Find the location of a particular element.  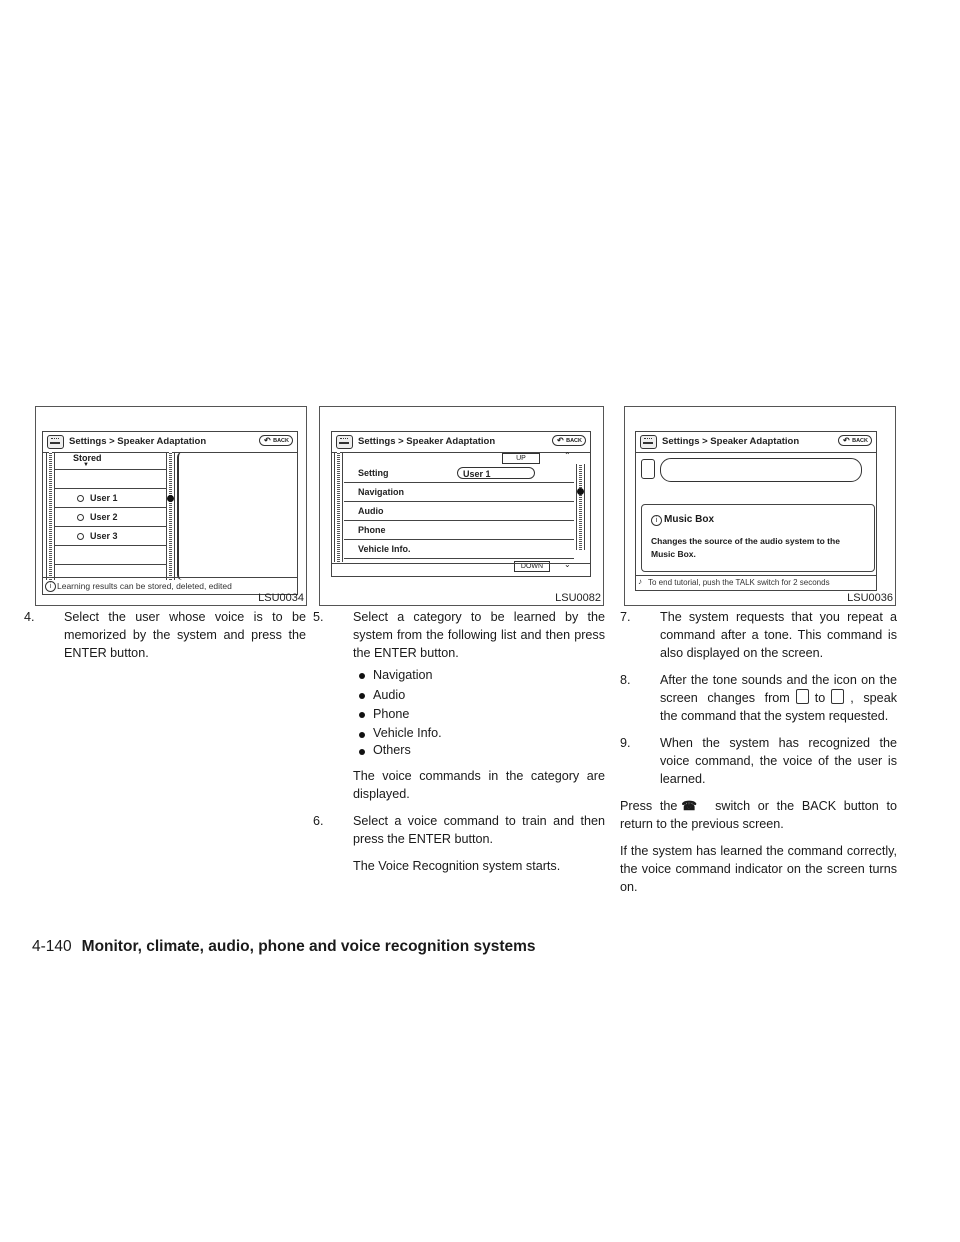

item-label: User 1 is located at coordinates (104, 498).